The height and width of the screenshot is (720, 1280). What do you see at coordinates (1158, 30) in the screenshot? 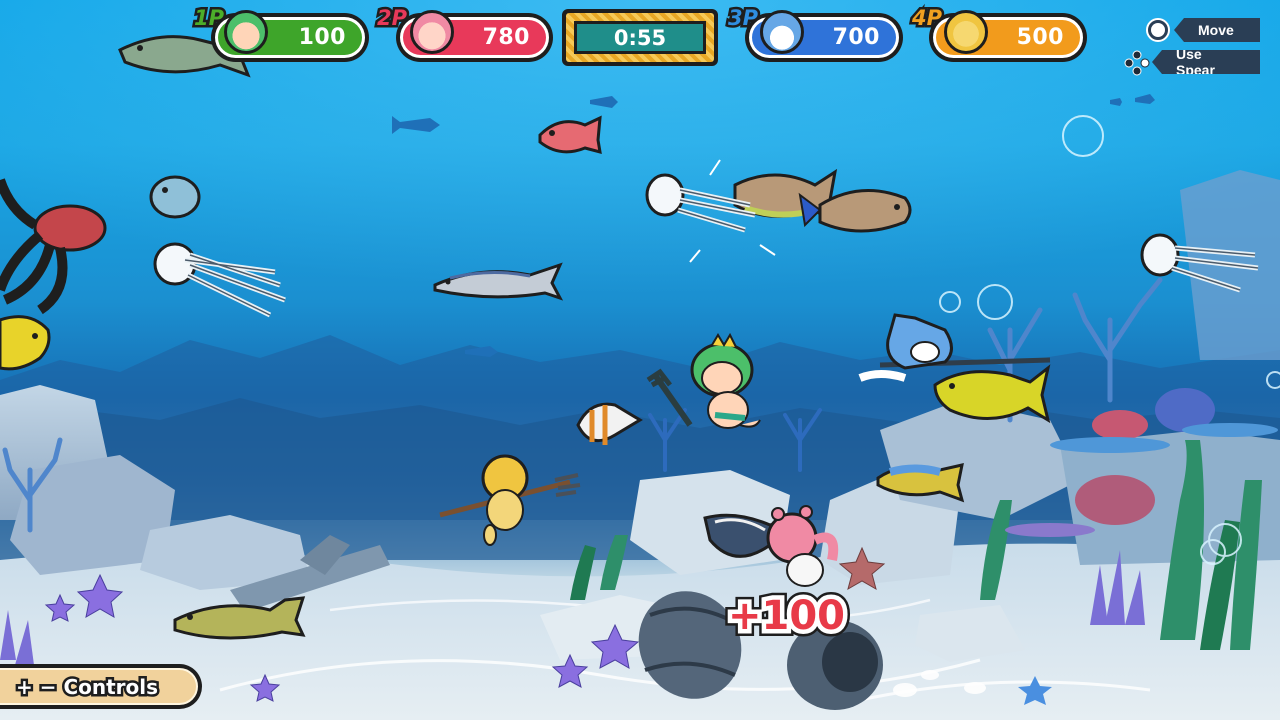
I see `left-stick-icon` at bounding box center [1158, 30].